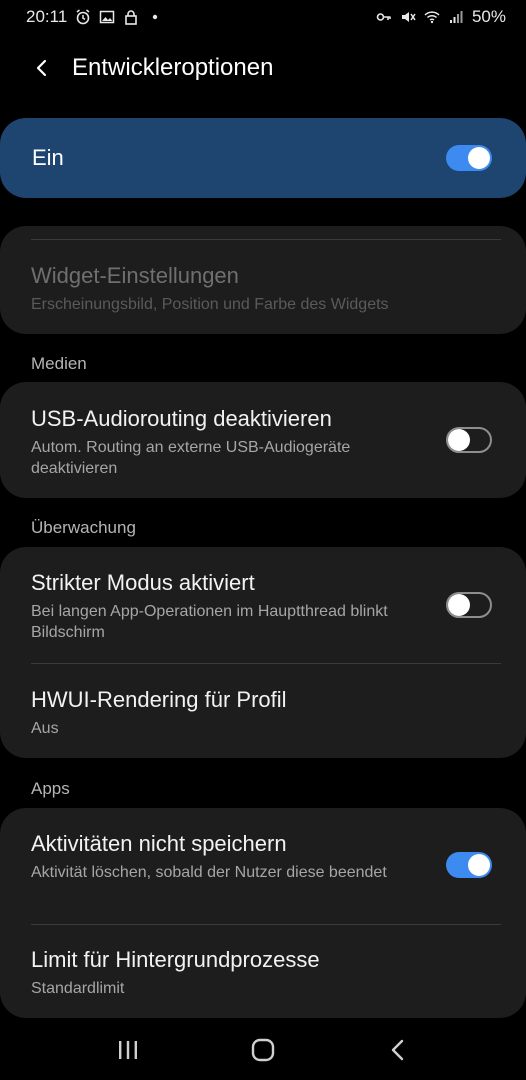 The height and width of the screenshot is (1080, 526). I want to click on section-header-monitoring: Überwachung, so click(83, 527).